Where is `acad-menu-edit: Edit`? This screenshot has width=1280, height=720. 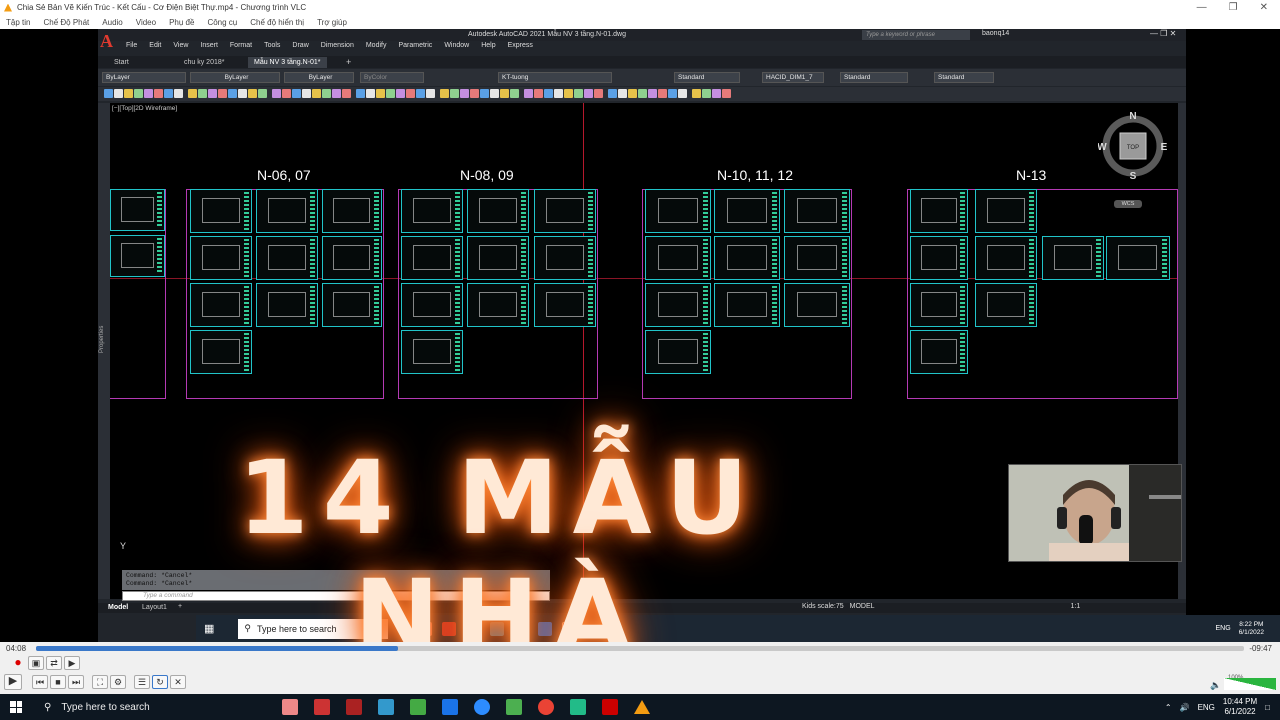 acad-menu-edit: Edit is located at coordinates (155, 47).